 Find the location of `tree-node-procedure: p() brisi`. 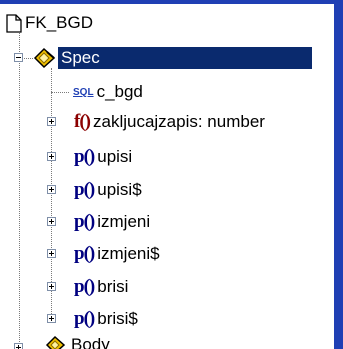

tree-node-procedure: p() brisi is located at coordinates (102, 287).